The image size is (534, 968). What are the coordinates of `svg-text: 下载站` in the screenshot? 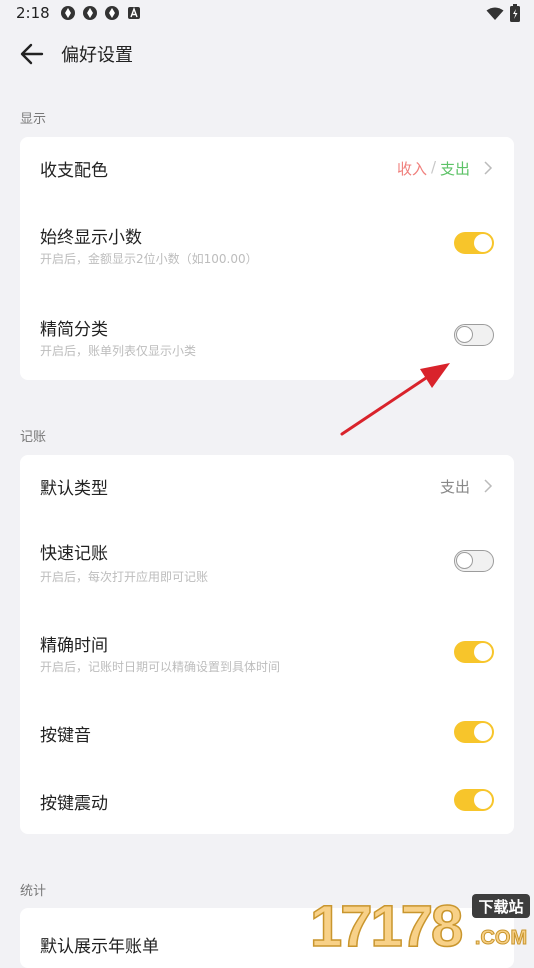 It's located at (500, 907).